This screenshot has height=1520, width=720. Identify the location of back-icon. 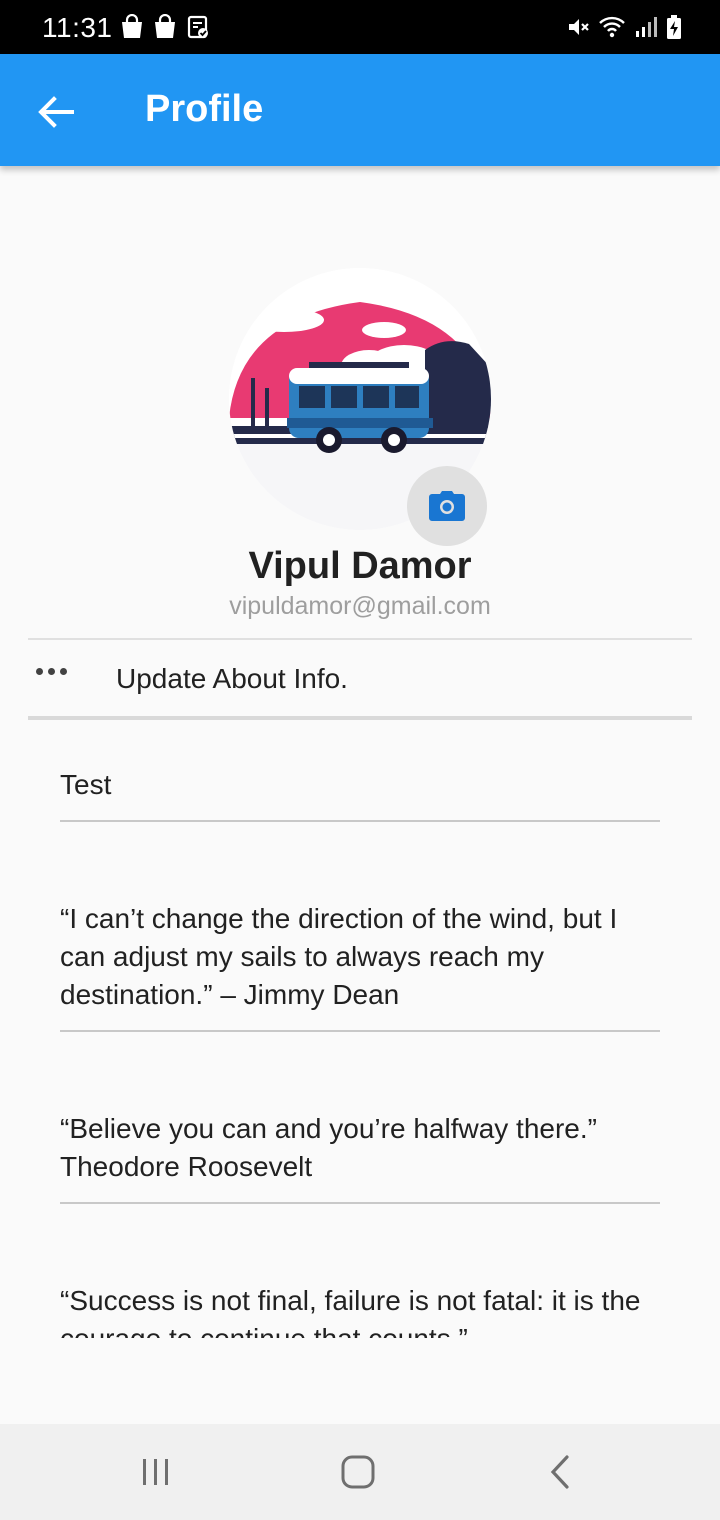
(559, 1472).